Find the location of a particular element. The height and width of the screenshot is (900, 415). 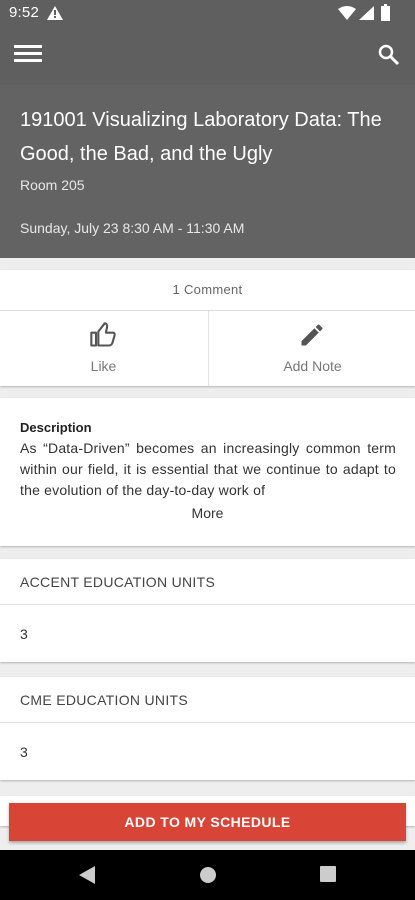

session-datetime: Sunday, July 23 8:30 AM - 11:30 AM is located at coordinates (132, 228).